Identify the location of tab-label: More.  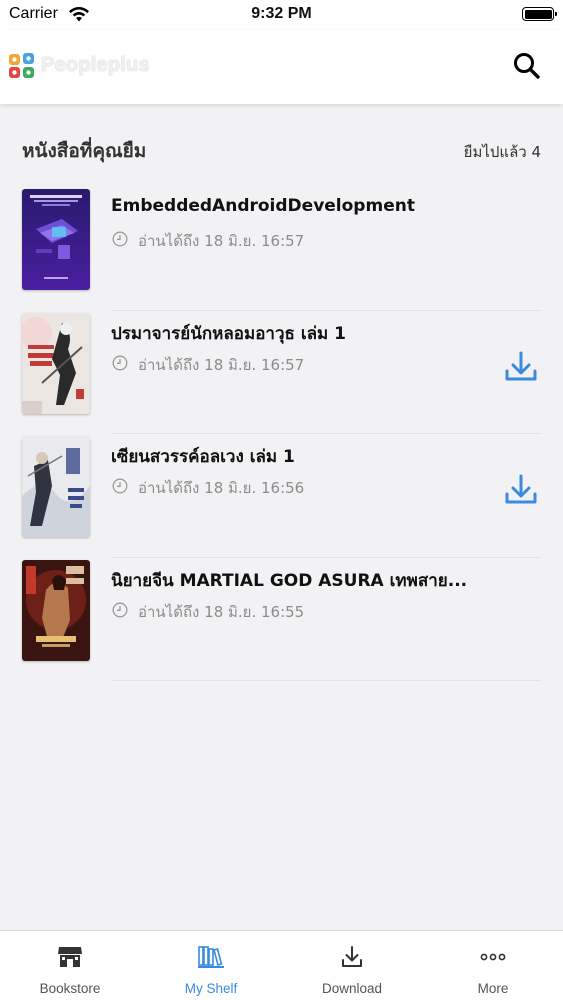
(493, 988).